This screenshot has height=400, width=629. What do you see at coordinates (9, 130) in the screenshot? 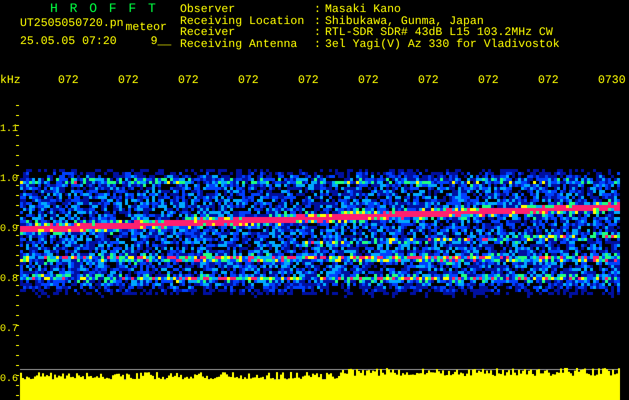
I see `frequency-label: 1.1` at bounding box center [9, 130].